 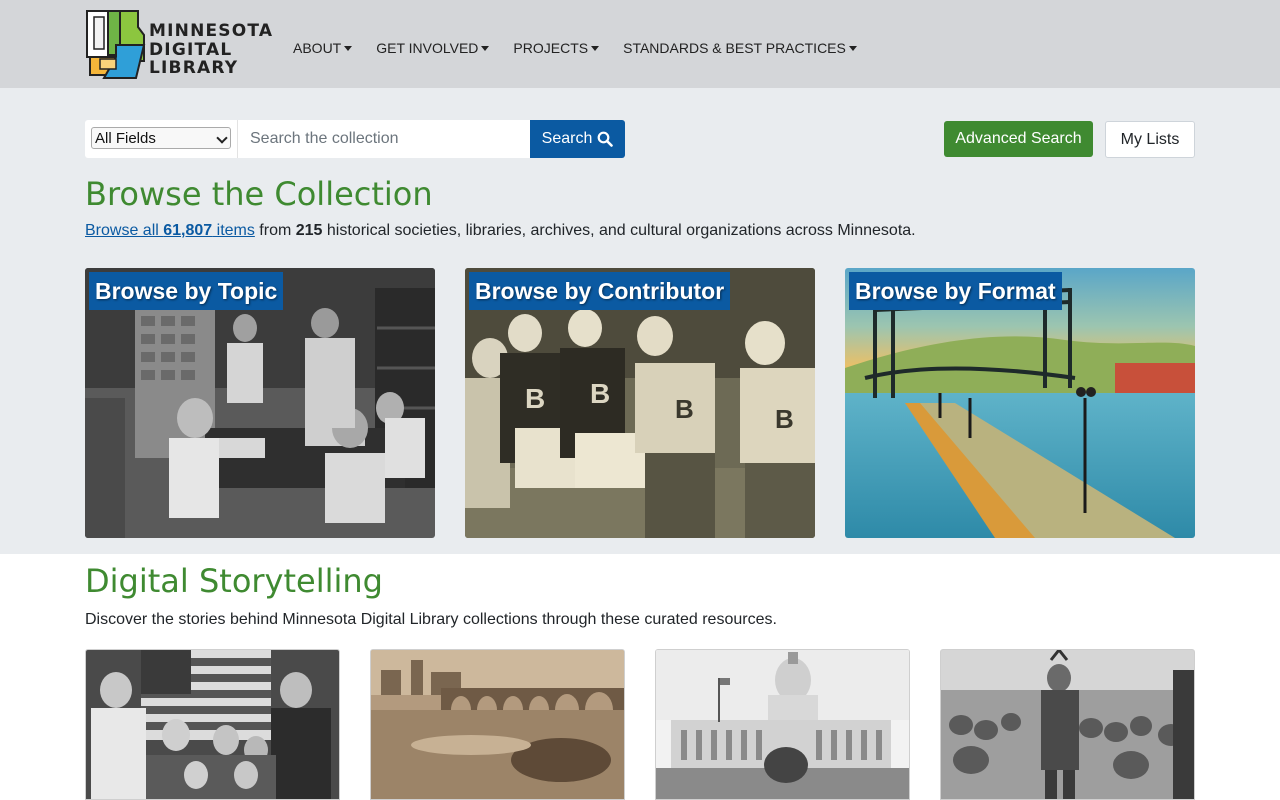 I want to click on select-value: All Fields, so click(x=125, y=138).